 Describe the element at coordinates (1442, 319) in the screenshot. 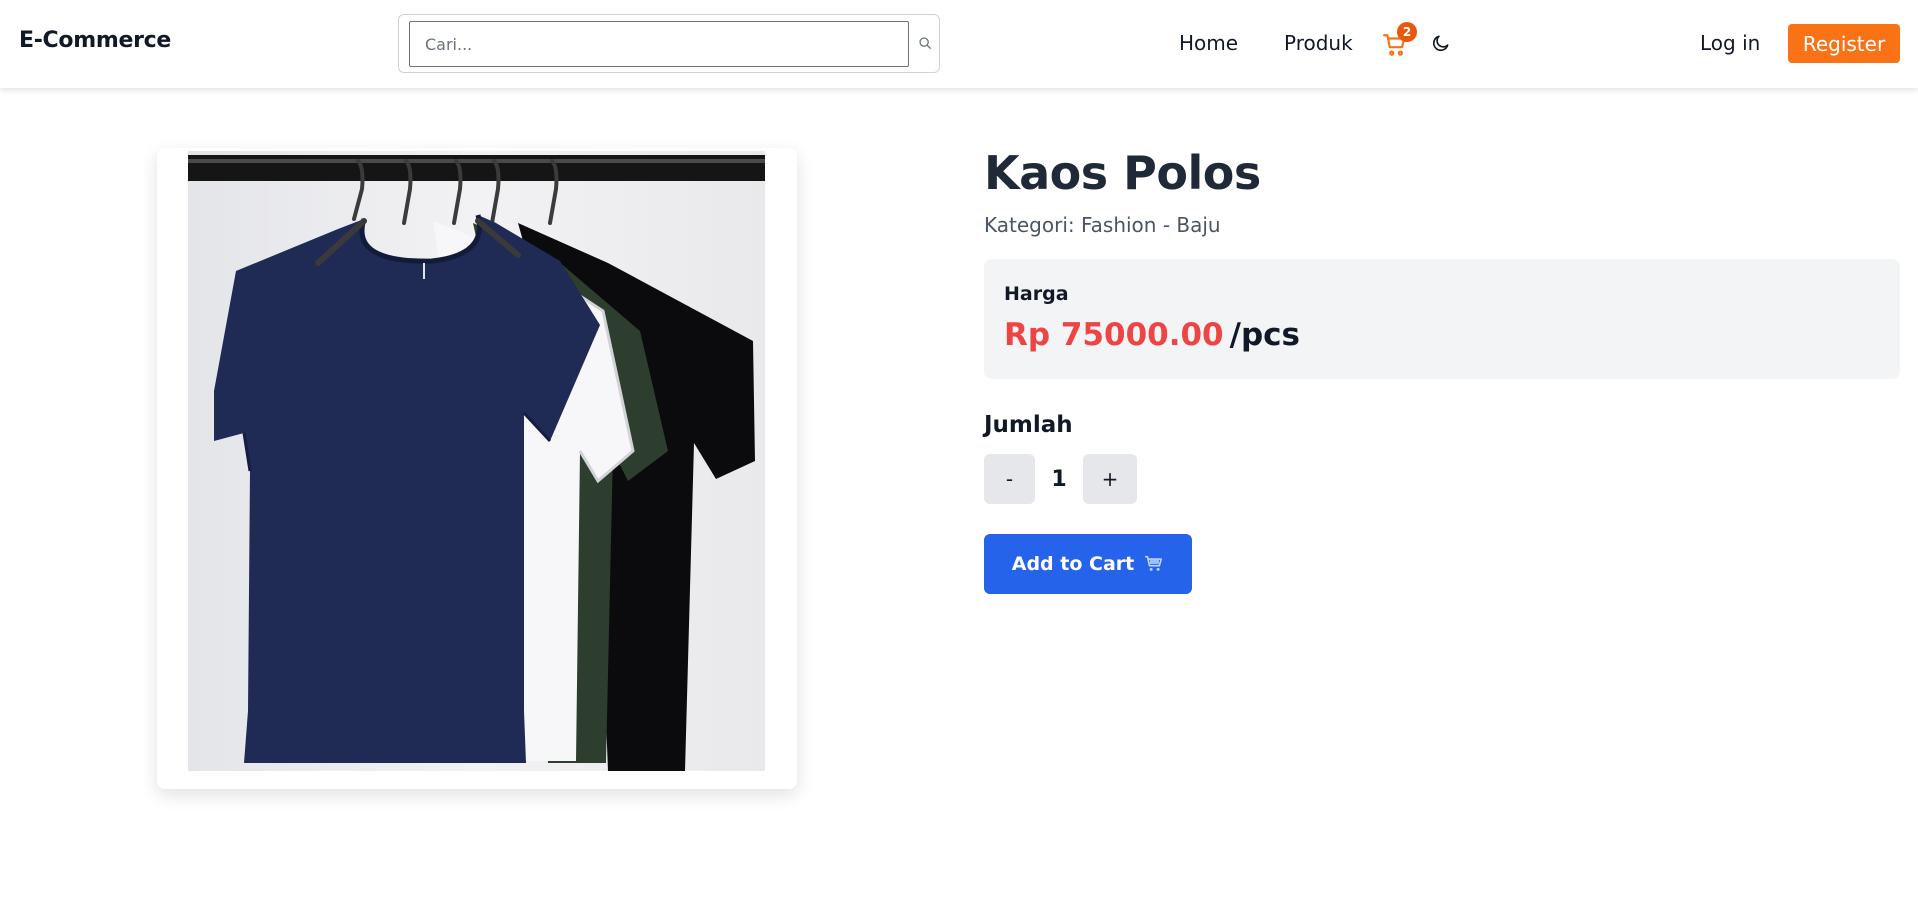

I see `price-box: Harga Rp 75000.00/pcs` at that location.